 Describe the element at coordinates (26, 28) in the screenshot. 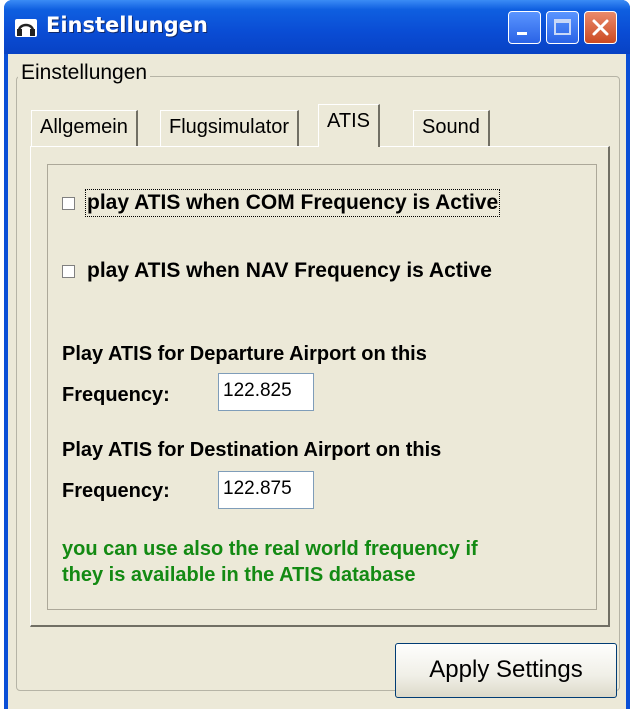

I see `headset-icon` at that location.